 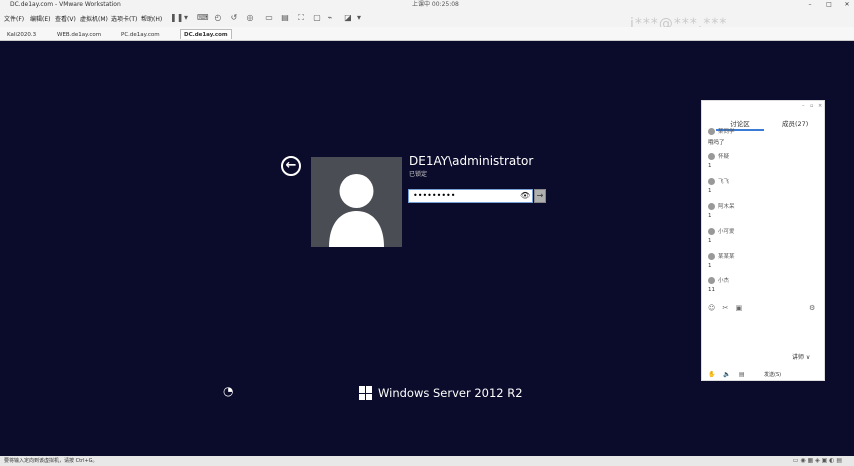 I want to click on tab-dc: DC.de1ay.com, so click(x=206, y=34).